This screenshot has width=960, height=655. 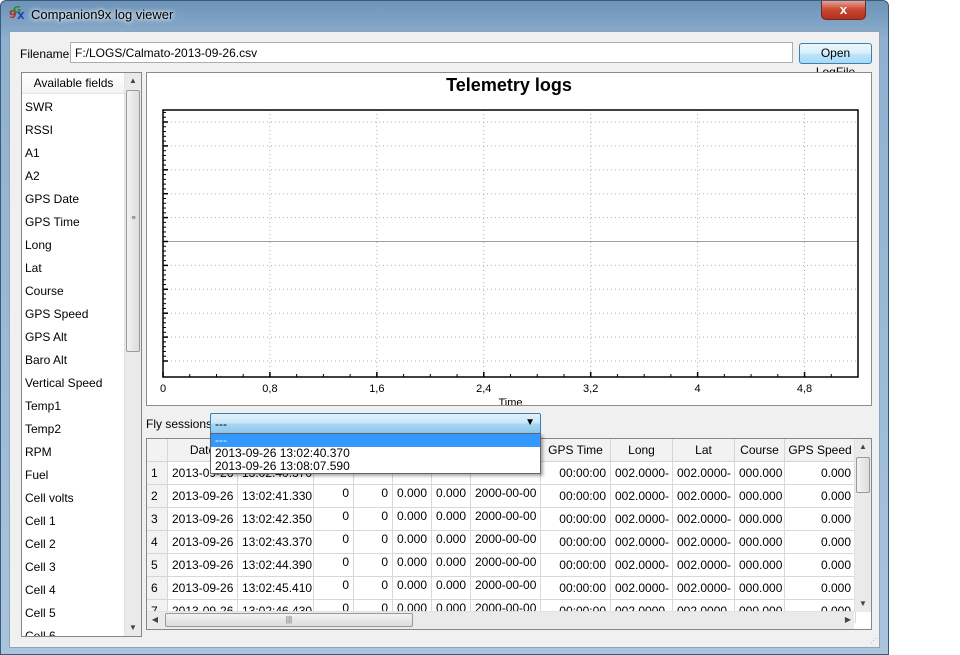 I want to click on row-header: 1, so click(x=157, y=473).